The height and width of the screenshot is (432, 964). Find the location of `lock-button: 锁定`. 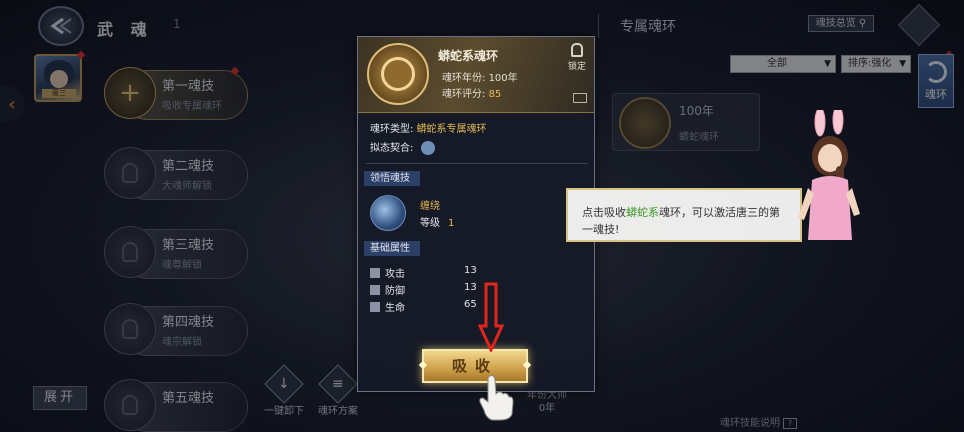

lock-button: 锁定 is located at coordinates (577, 57).